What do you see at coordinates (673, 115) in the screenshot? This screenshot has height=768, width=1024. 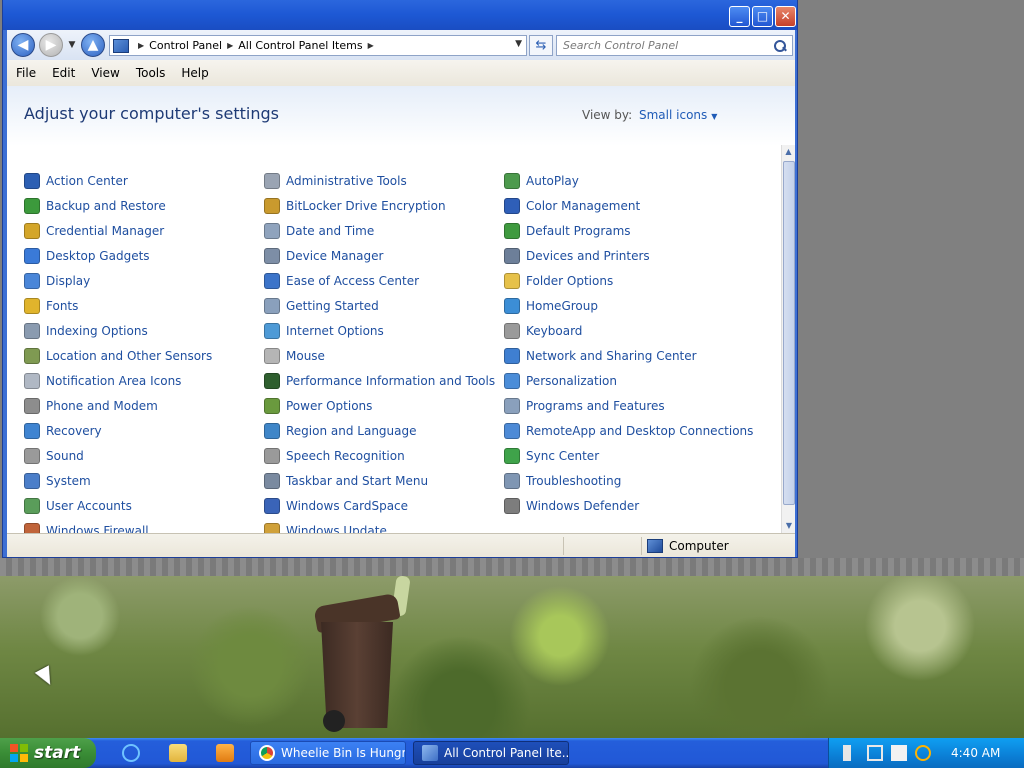 I see `view-by-value: Small icons` at bounding box center [673, 115].